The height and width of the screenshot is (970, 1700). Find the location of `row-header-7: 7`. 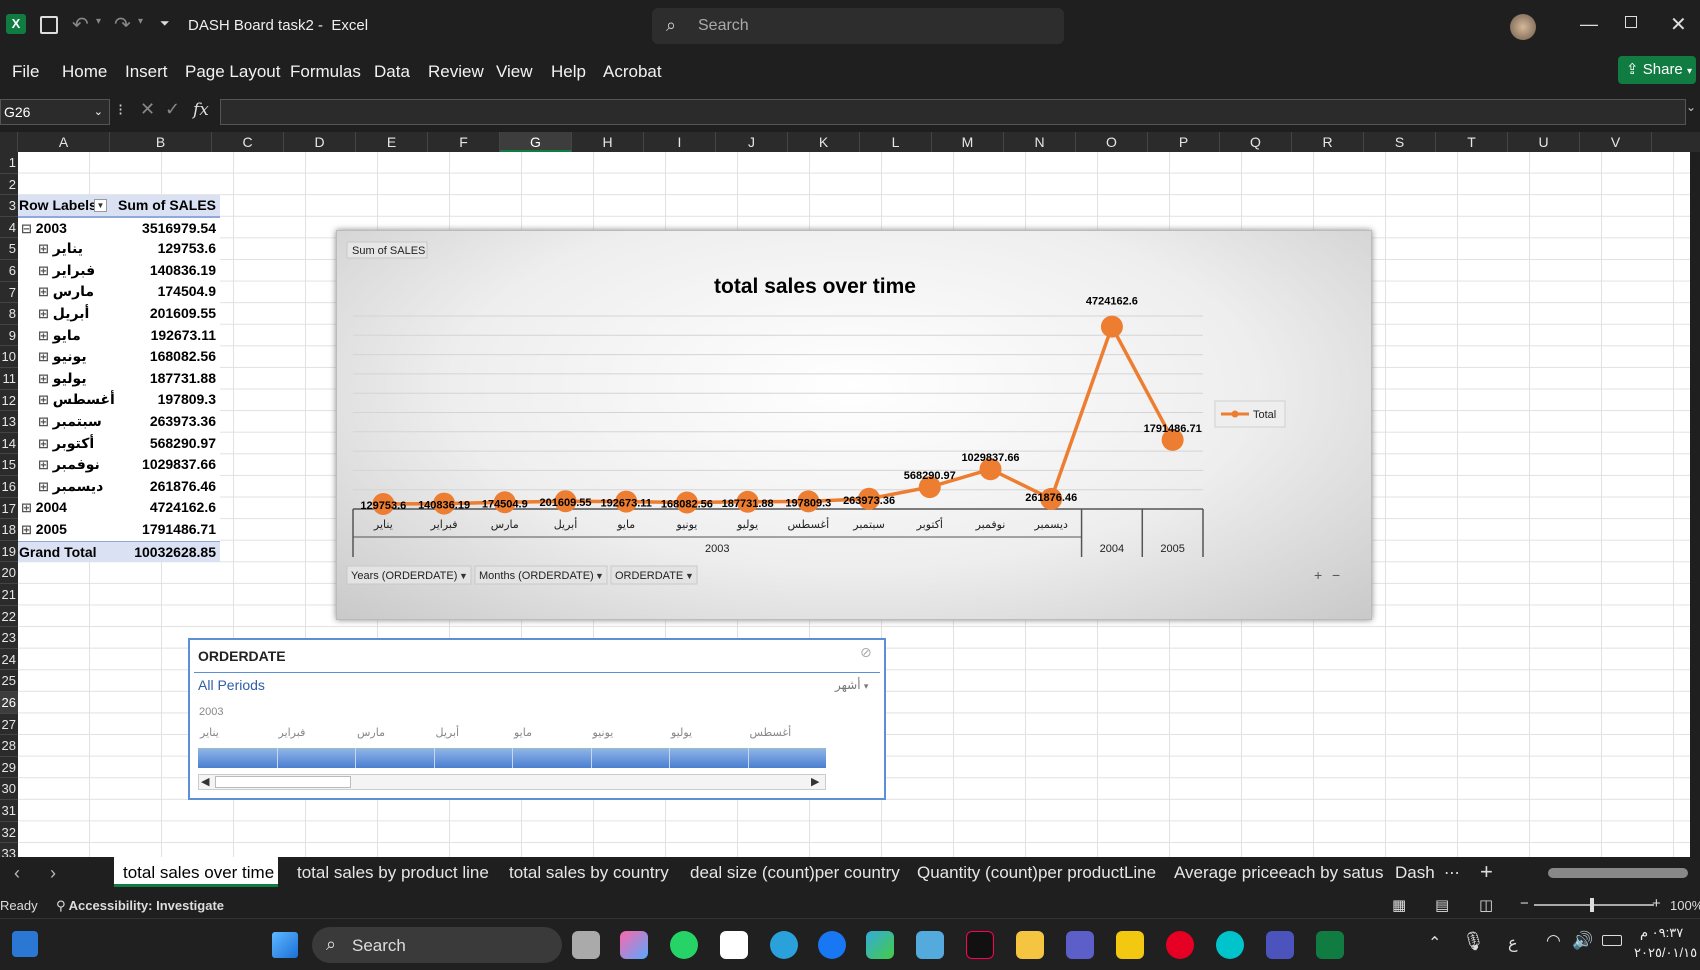

row-header-7: 7 is located at coordinates (9, 293).